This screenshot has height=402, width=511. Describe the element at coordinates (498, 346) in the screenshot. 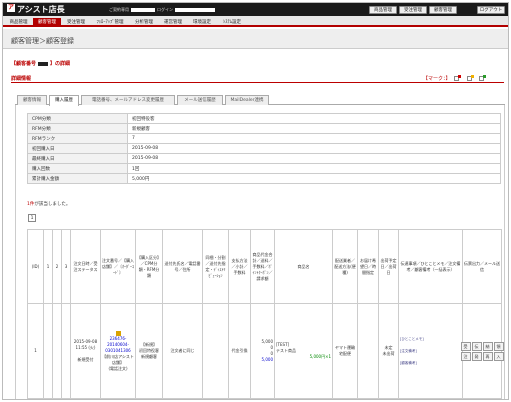

I see `invoice-button: 領` at that location.